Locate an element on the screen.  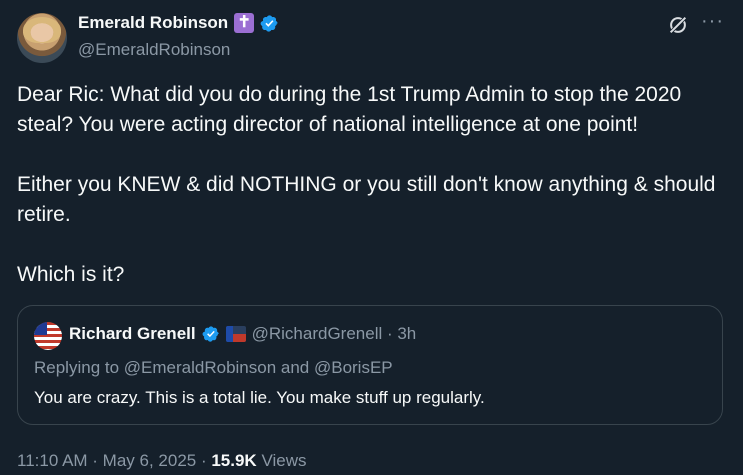
tweet-meta: 11:10 AM · May 6, 2025 · 15.9K Views is located at coordinates (161, 461).